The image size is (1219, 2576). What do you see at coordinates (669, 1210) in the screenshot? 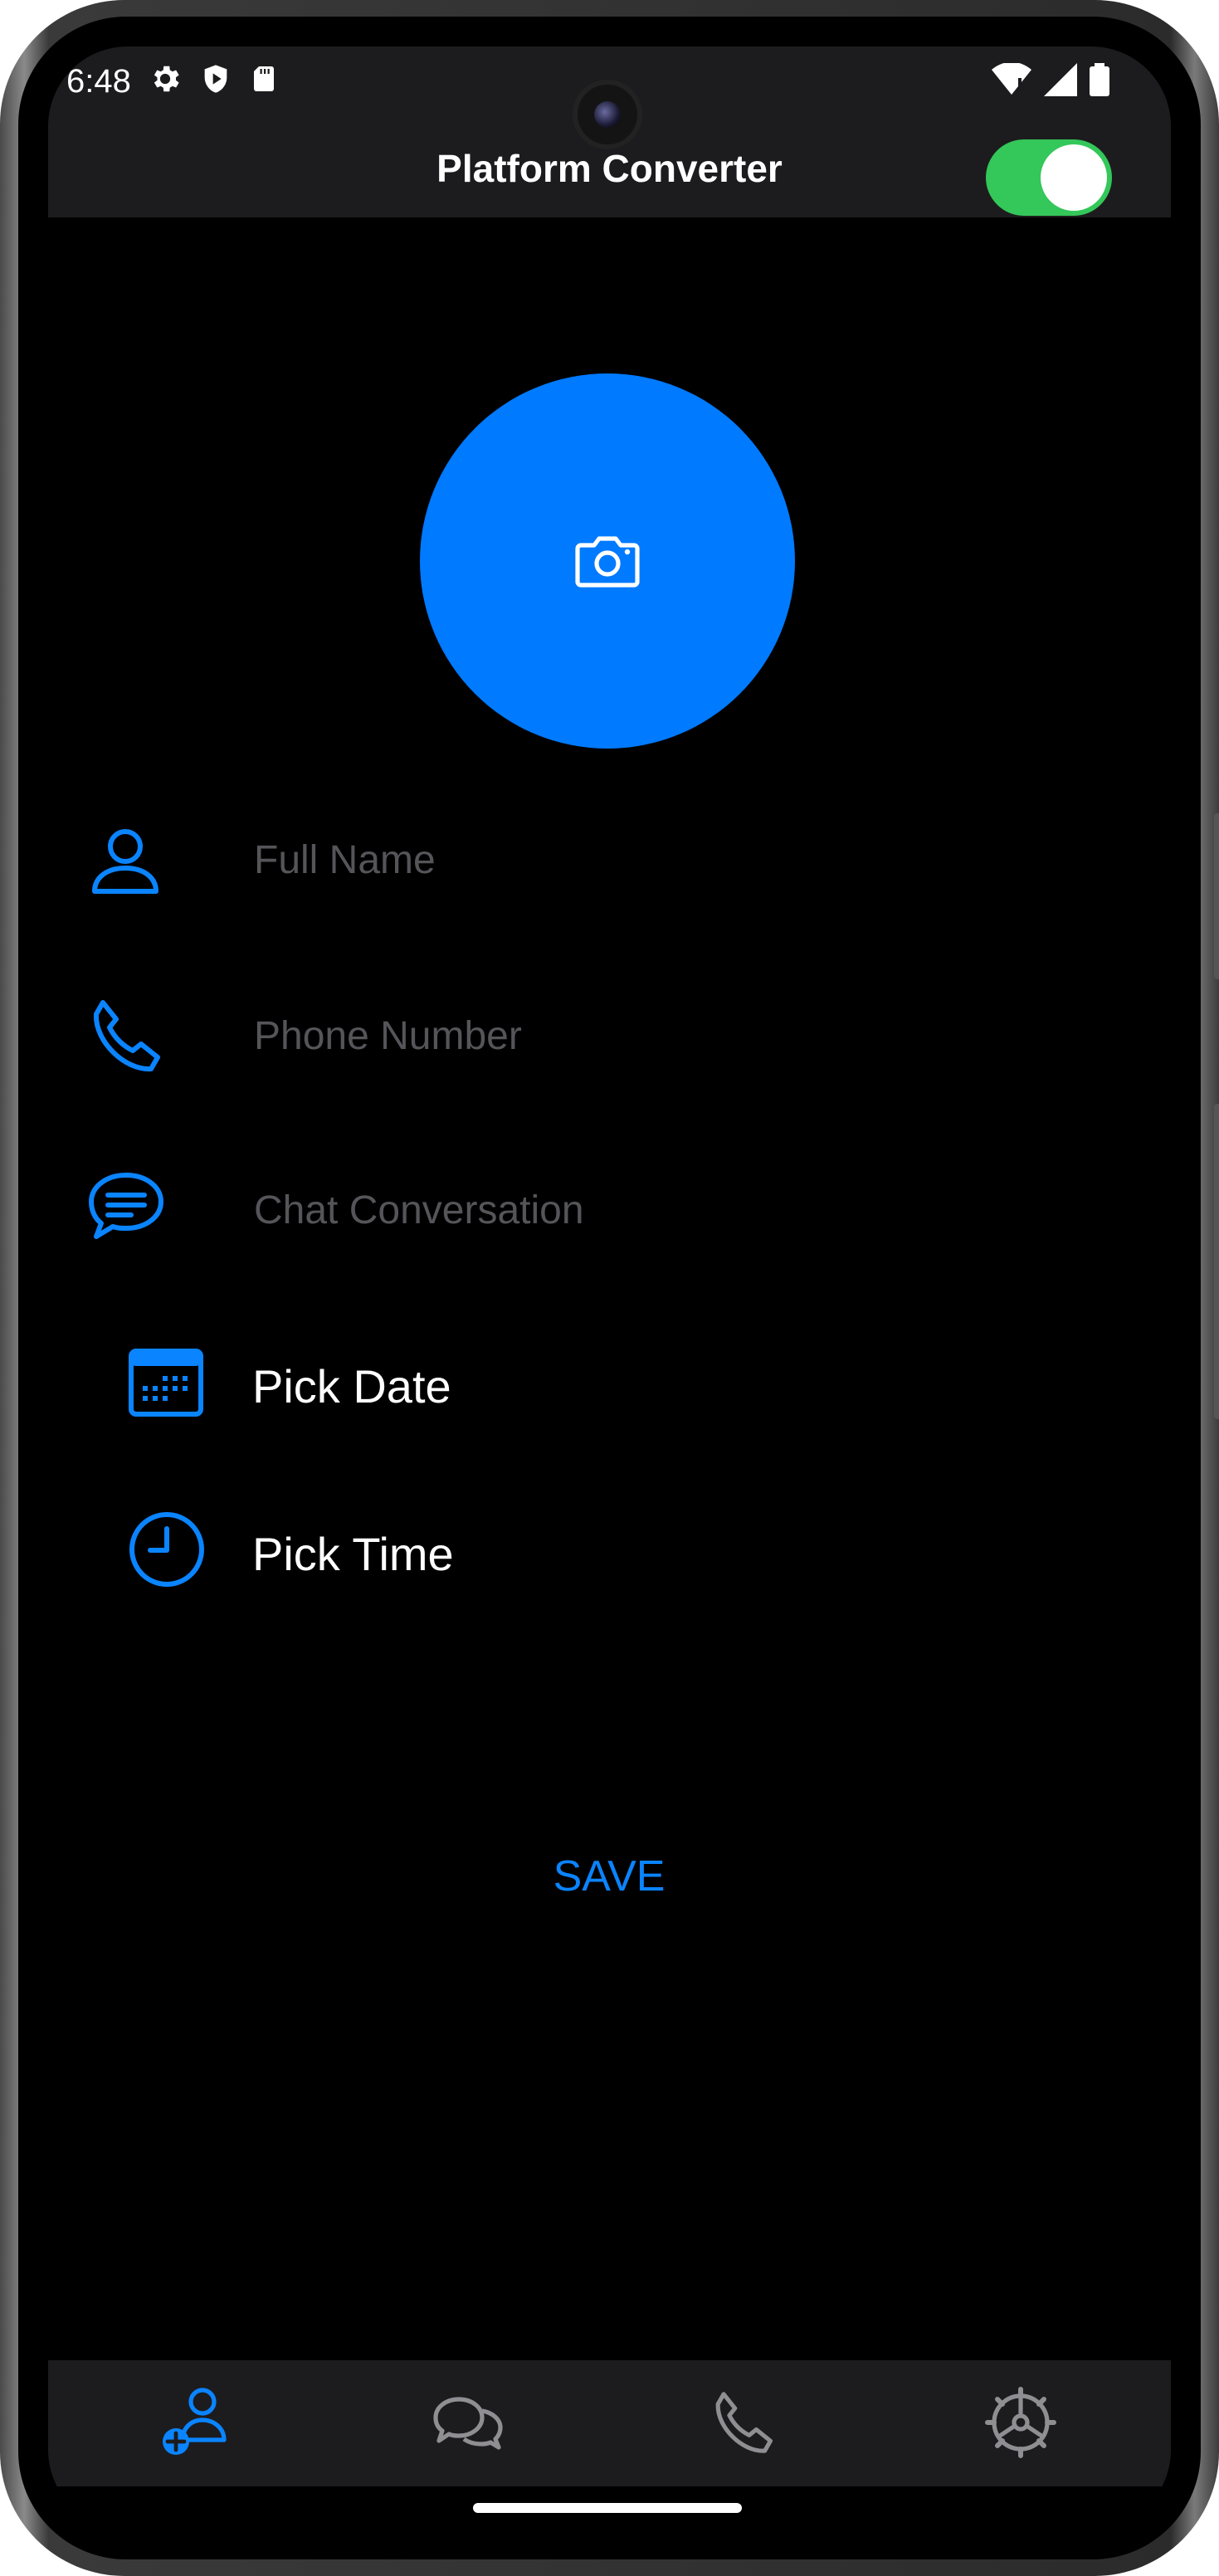
I see `chat-conversation-input` at bounding box center [669, 1210].